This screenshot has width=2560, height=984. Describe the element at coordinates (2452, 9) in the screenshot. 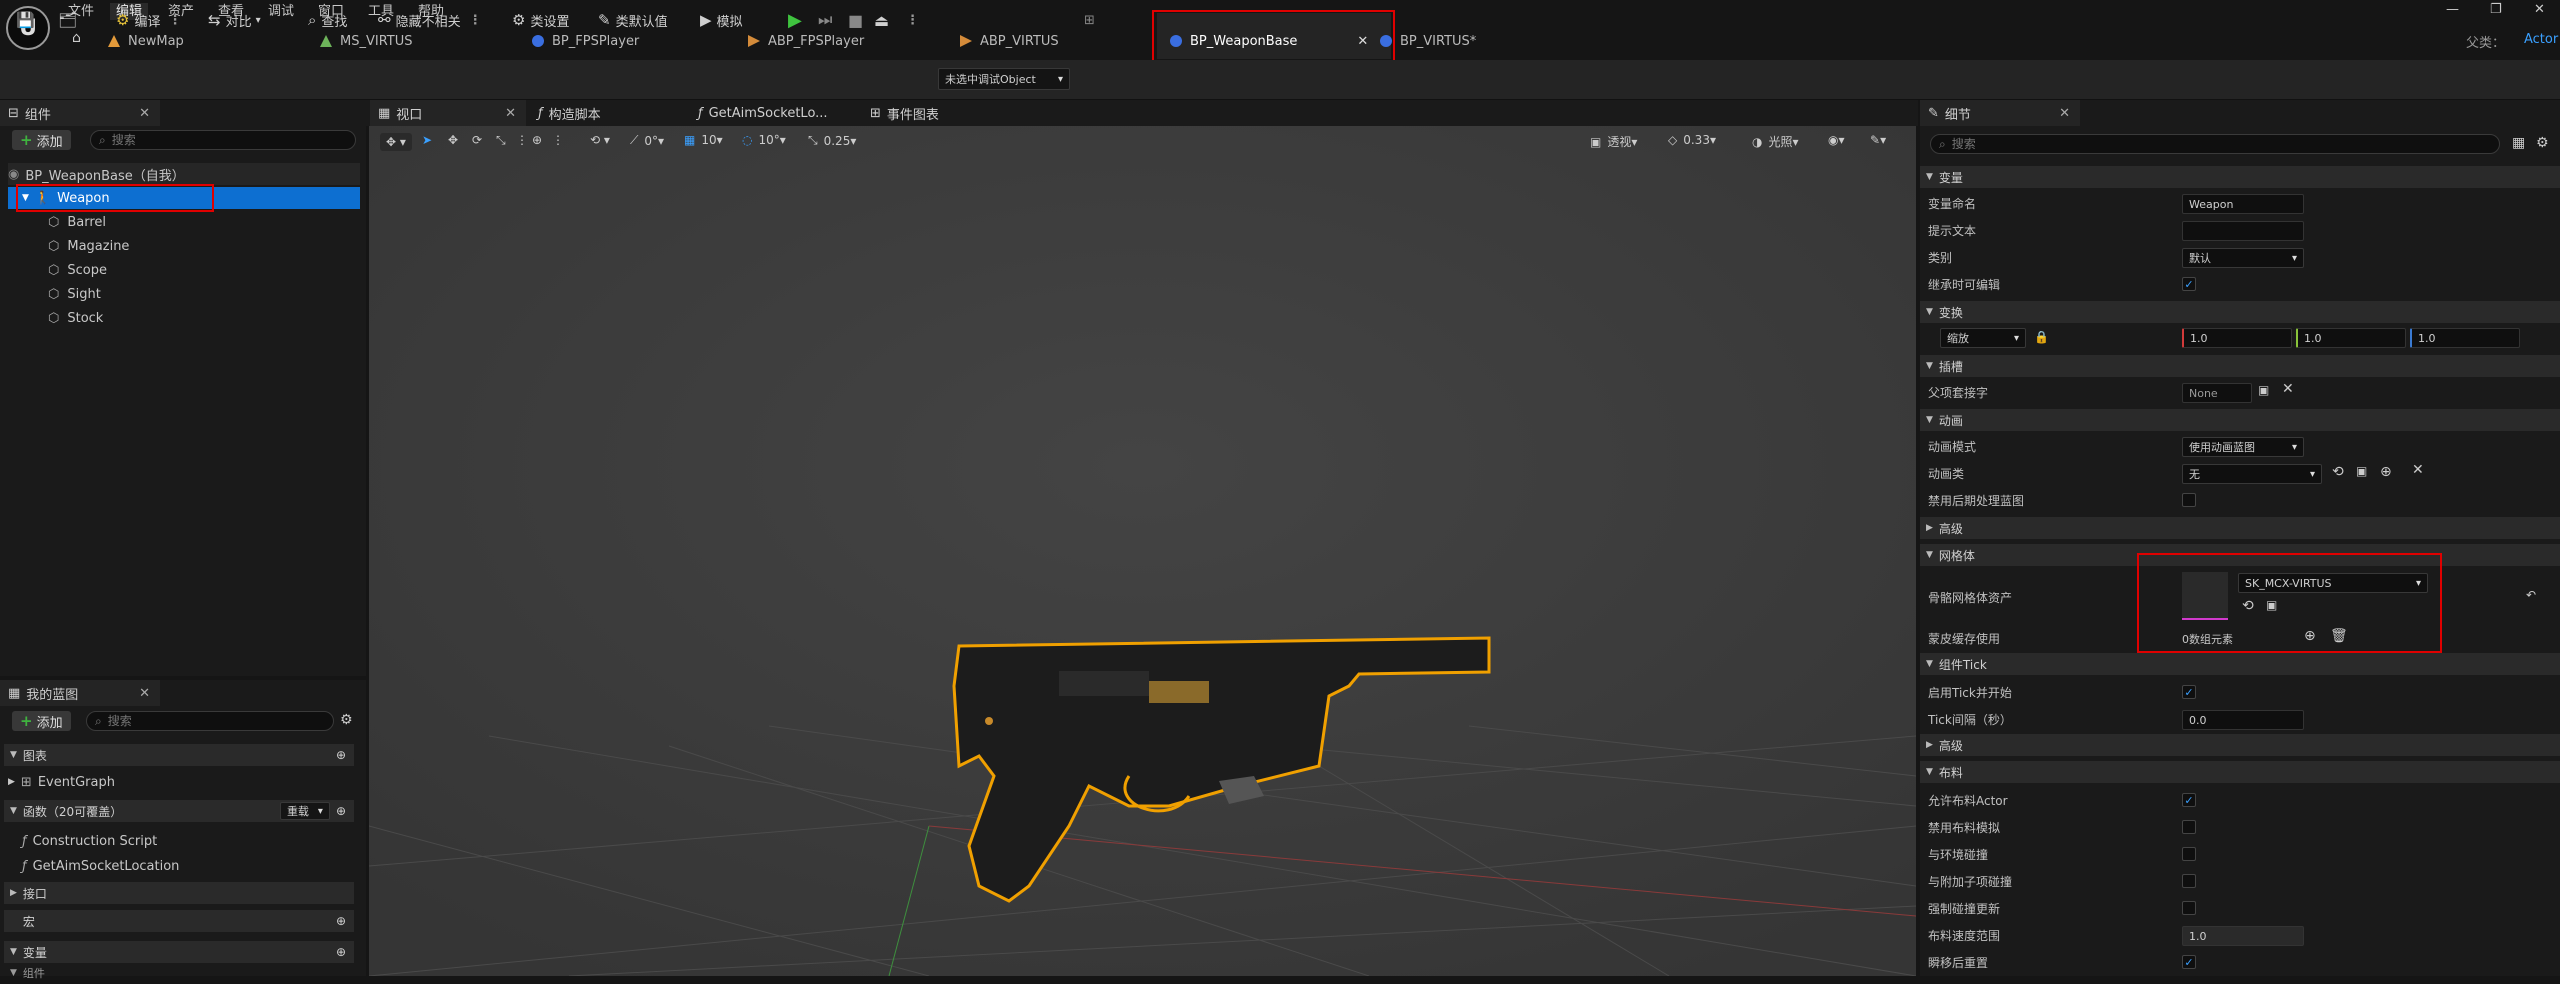

I see `minimize-icon: —` at that location.